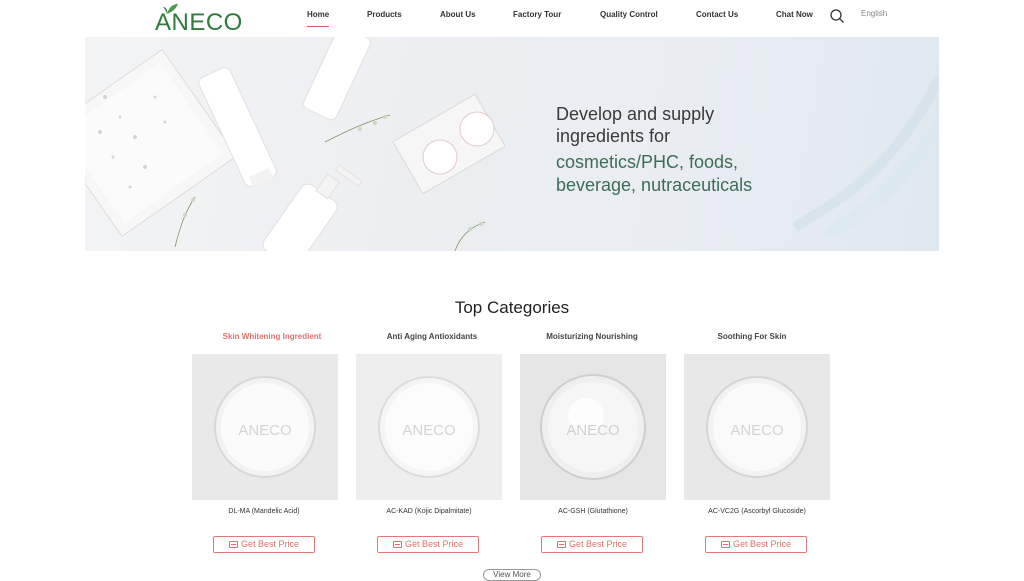 This screenshot has width=1024, height=581. I want to click on banner-heading-line-1: Develop and supply, so click(635, 114).